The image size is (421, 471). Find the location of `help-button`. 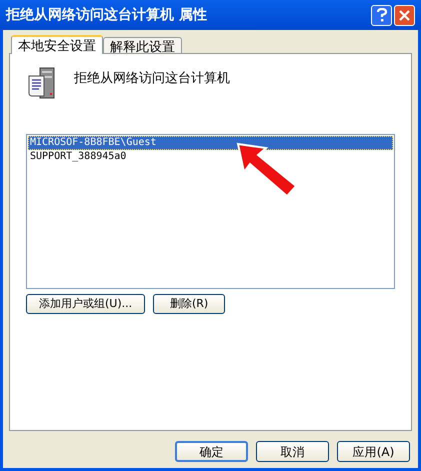

help-button is located at coordinates (381, 15).